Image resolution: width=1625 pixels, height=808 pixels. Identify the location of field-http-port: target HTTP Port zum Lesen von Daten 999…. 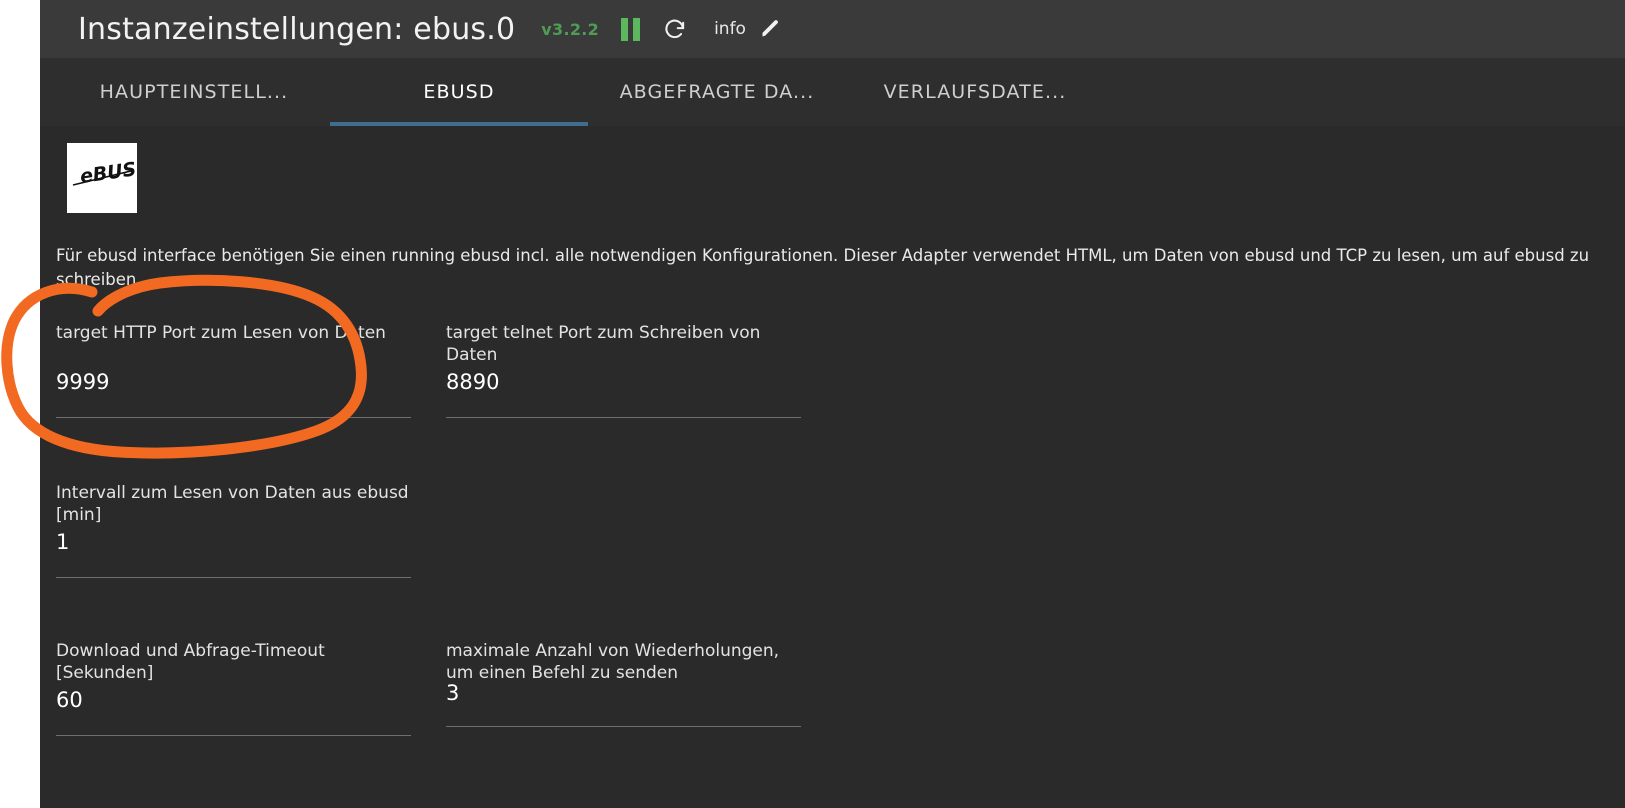
(233, 398).